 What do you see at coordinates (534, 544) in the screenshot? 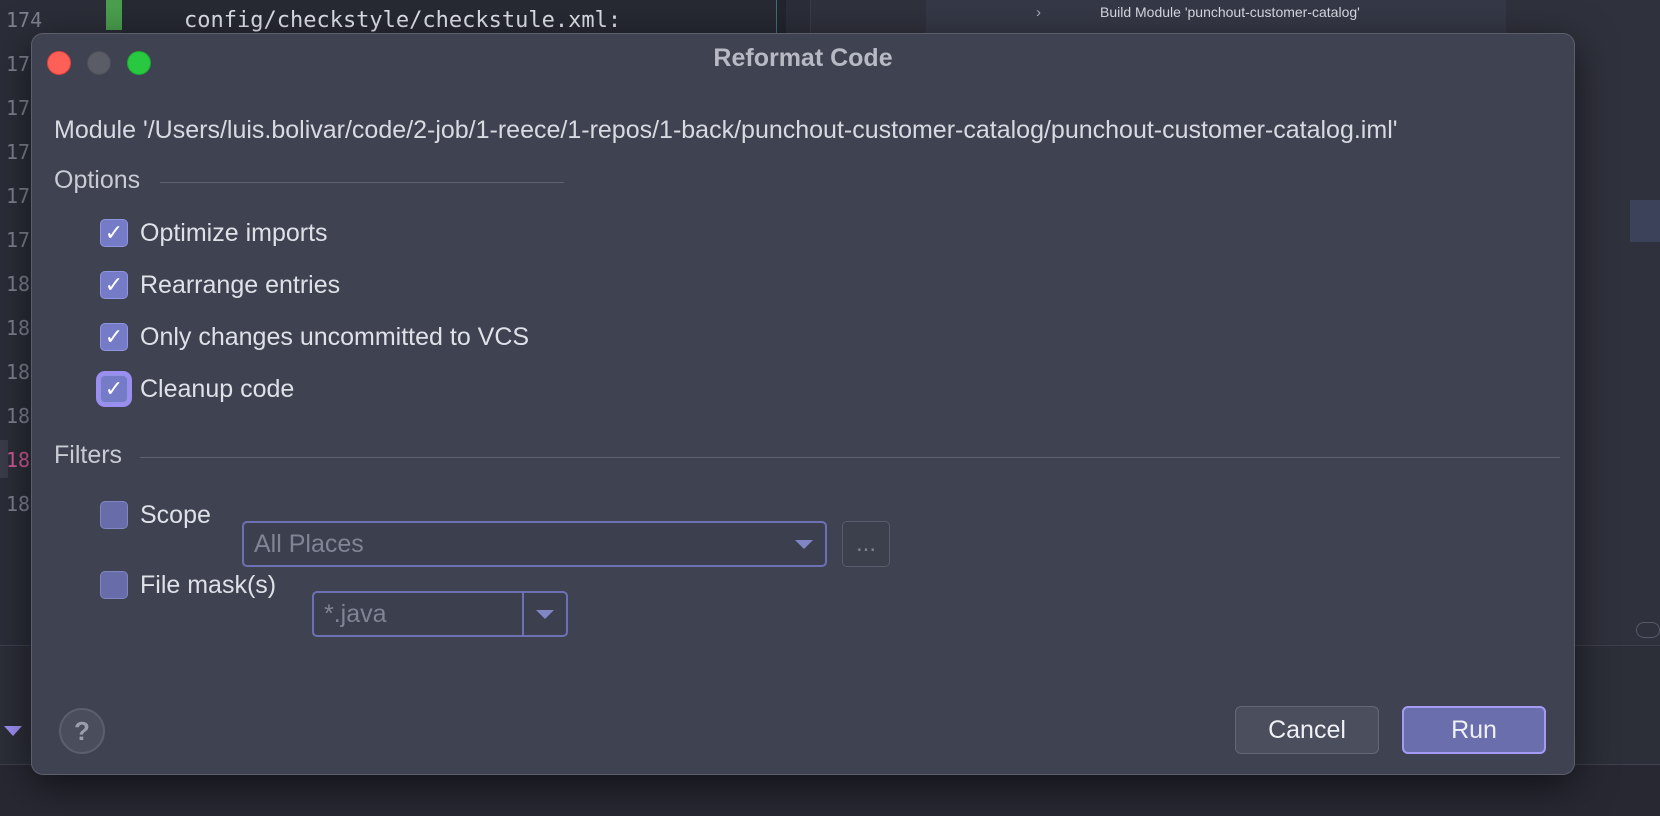
I see `scope-dropdown: All Places` at bounding box center [534, 544].